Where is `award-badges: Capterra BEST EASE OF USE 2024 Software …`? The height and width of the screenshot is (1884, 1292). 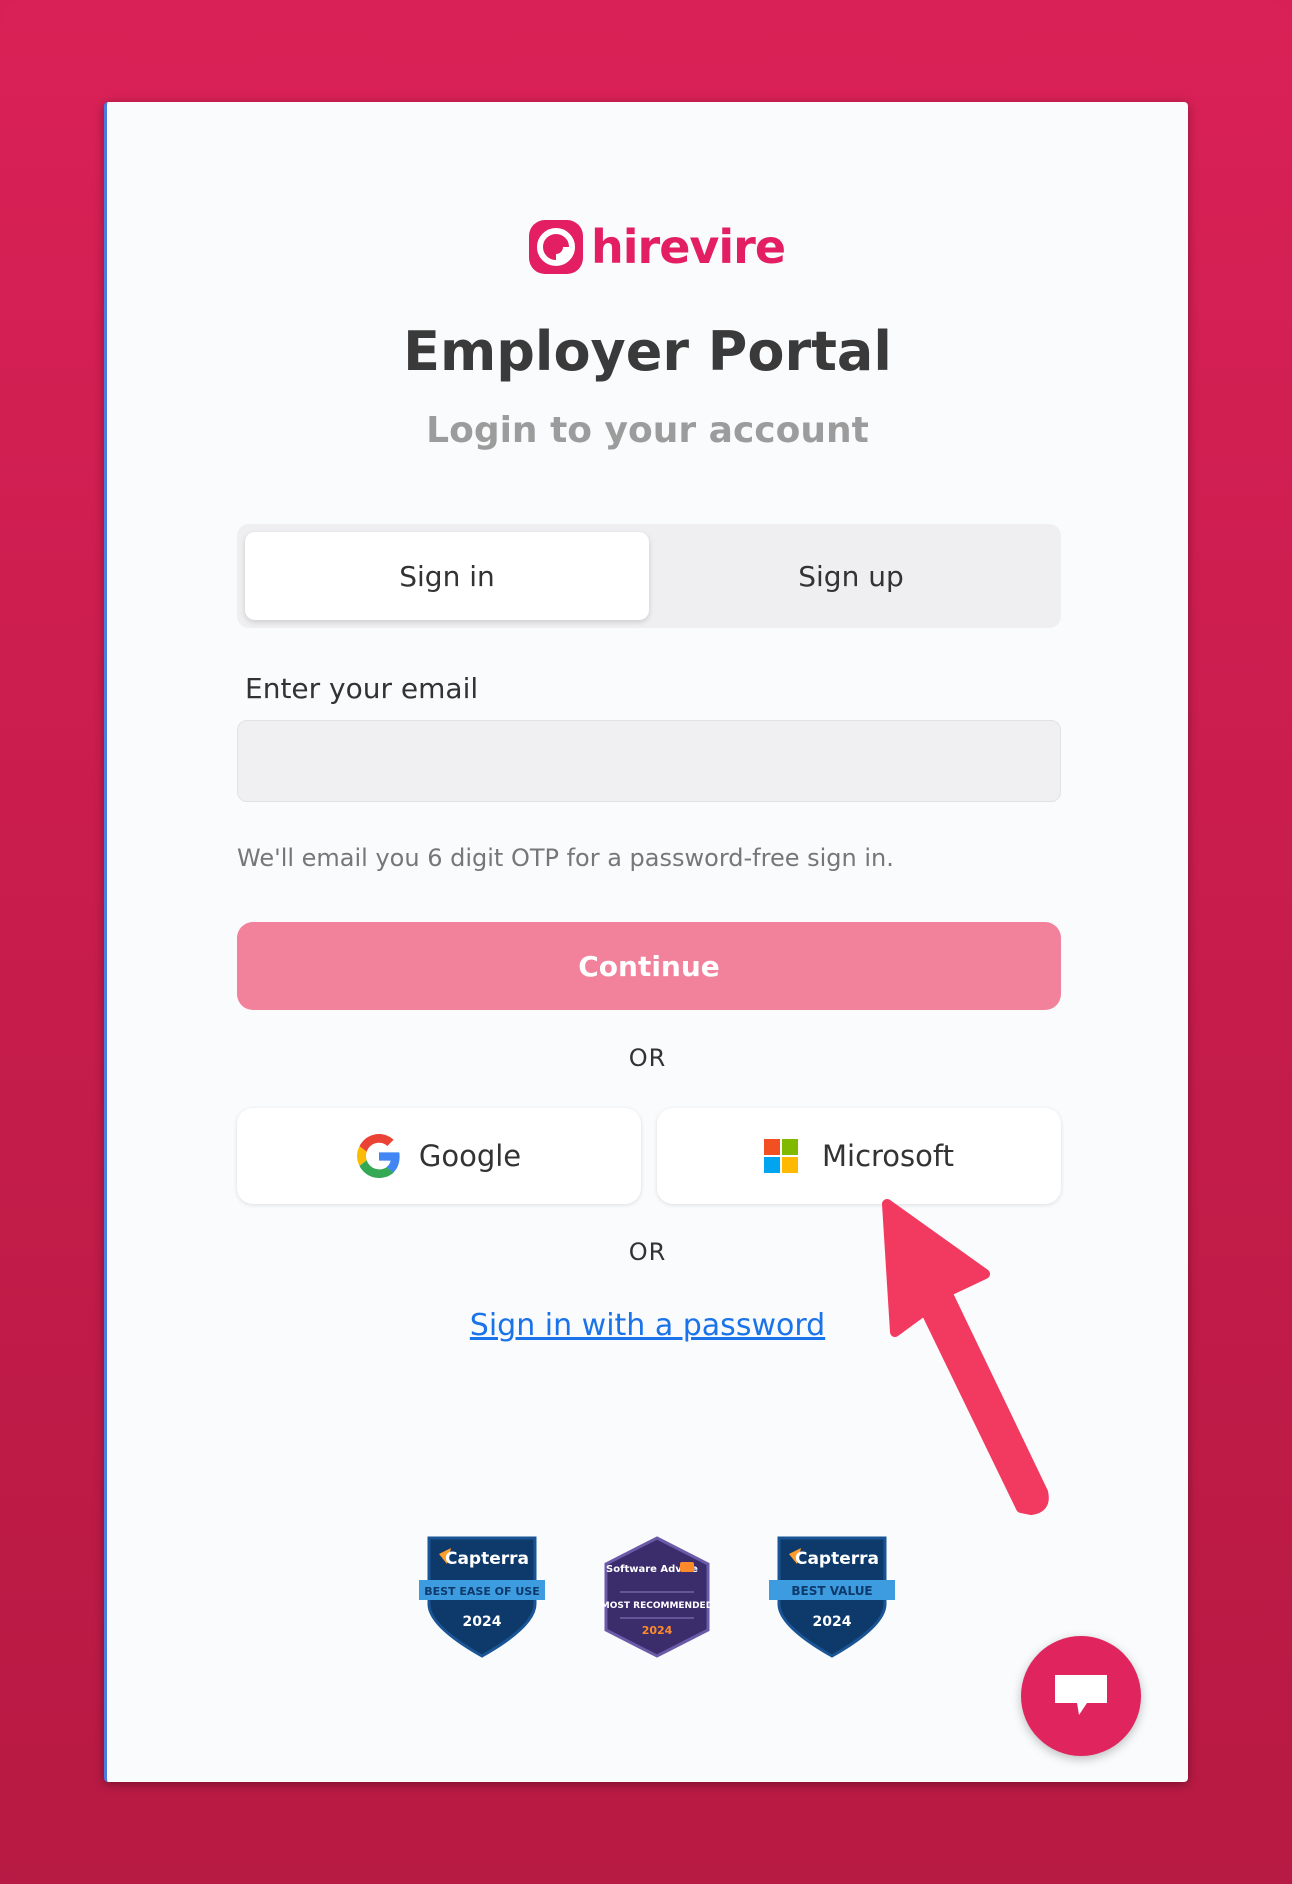 award-badges: Capterra BEST EASE OF USE 2024 Software … is located at coordinates (657, 1597).